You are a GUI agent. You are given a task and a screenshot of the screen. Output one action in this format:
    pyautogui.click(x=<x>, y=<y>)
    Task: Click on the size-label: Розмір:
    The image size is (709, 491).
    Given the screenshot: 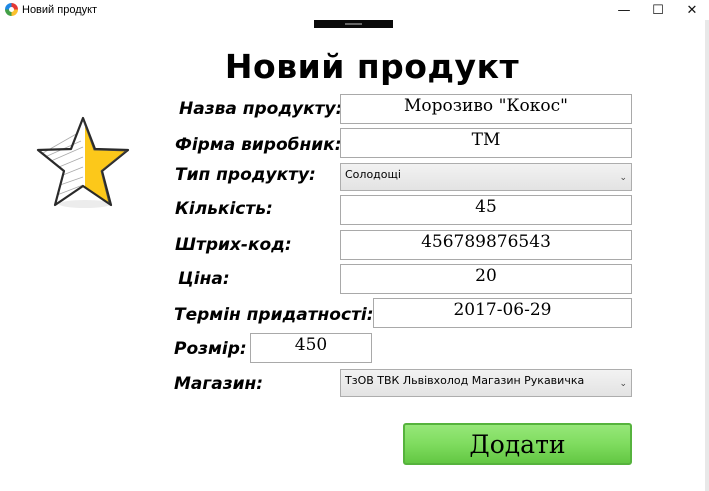 What is the action you would take?
    pyautogui.click(x=210, y=349)
    